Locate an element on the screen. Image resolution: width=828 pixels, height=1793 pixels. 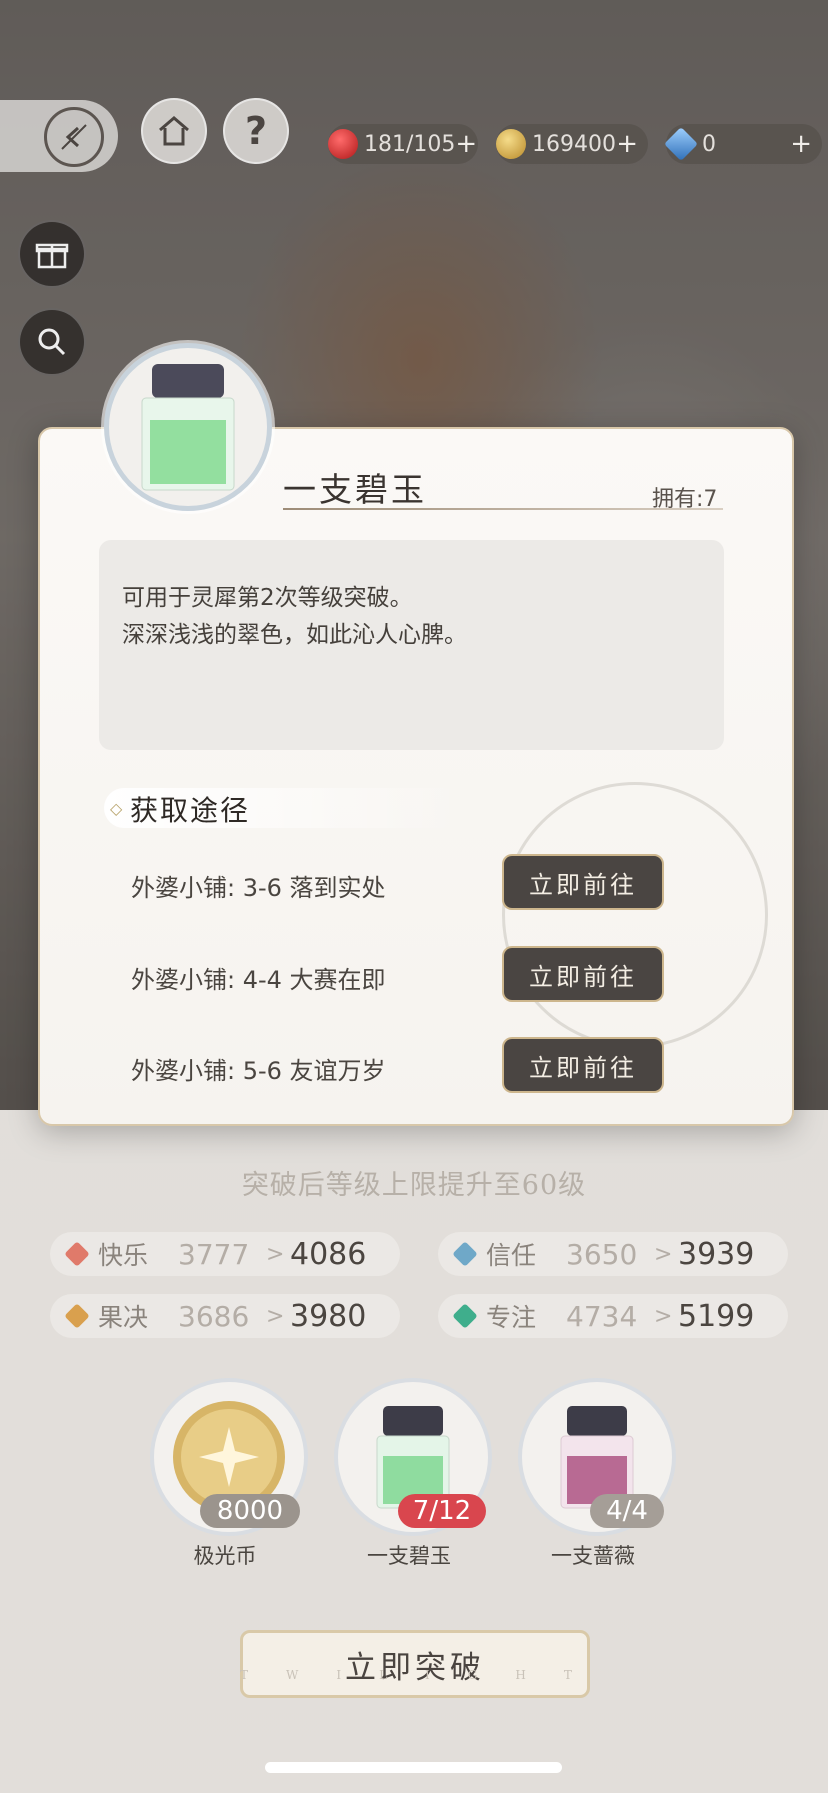
stamina-add-icon: + is located at coordinates (471, 144).